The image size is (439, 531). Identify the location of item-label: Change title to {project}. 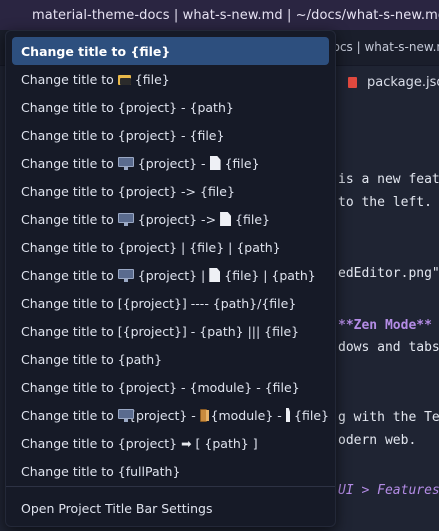
(99, 443).